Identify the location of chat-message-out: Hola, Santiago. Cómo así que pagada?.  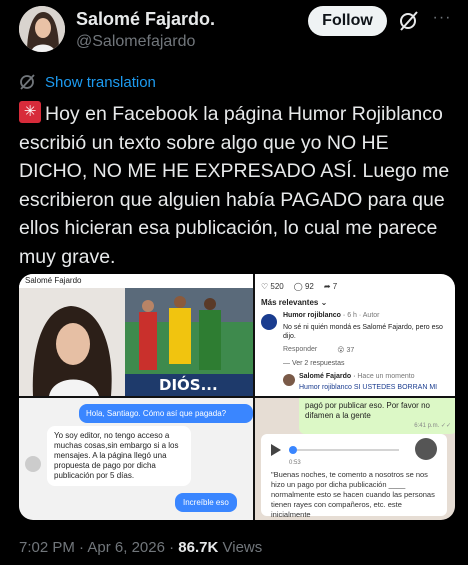
(166, 413).